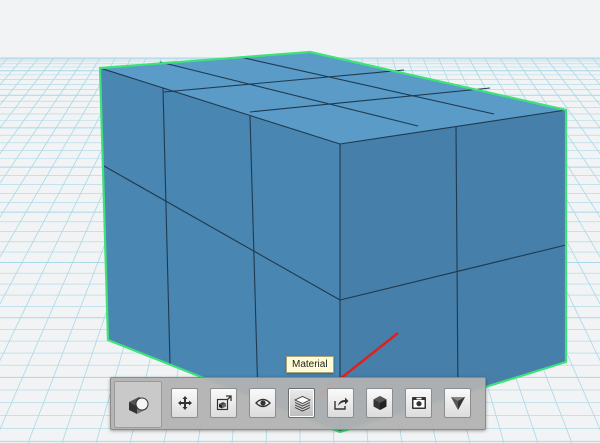  I want to click on material-stack-icon, so click(302, 404).